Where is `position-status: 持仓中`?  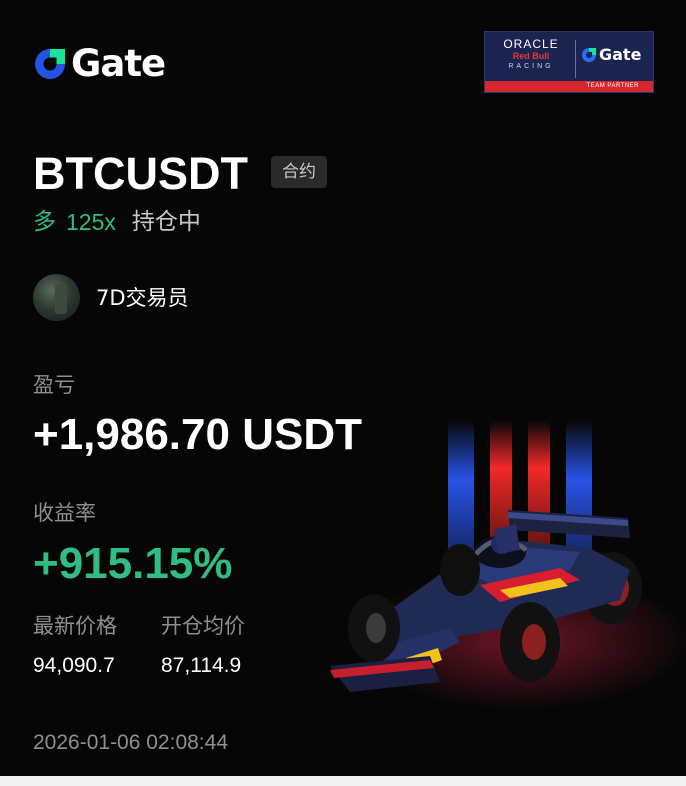
position-status: 持仓中 is located at coordinates (166, 222).